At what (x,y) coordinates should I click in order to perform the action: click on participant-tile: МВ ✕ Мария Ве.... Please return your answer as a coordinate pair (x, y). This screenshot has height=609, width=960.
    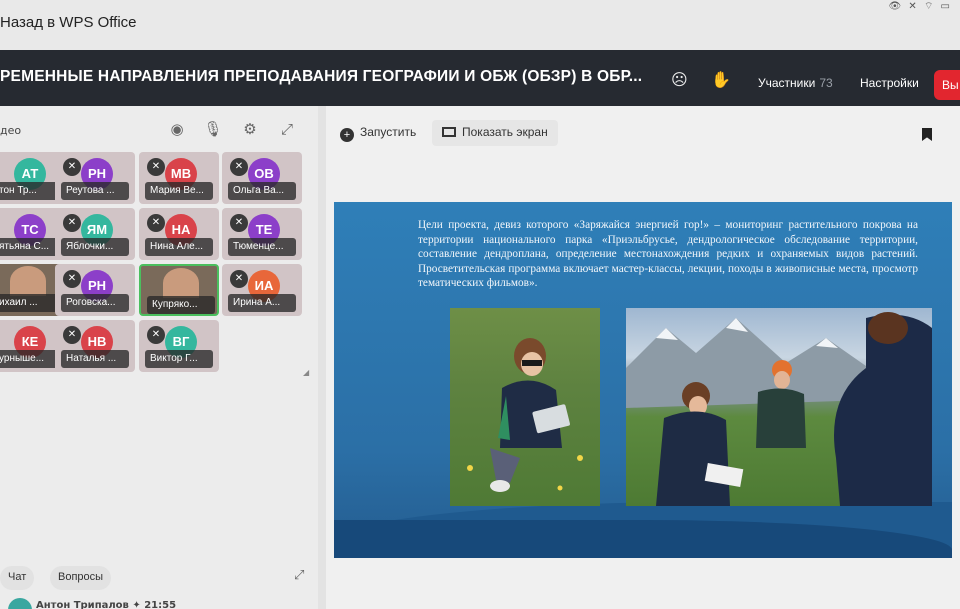
    Looking at the image, I should click on (179, 178).